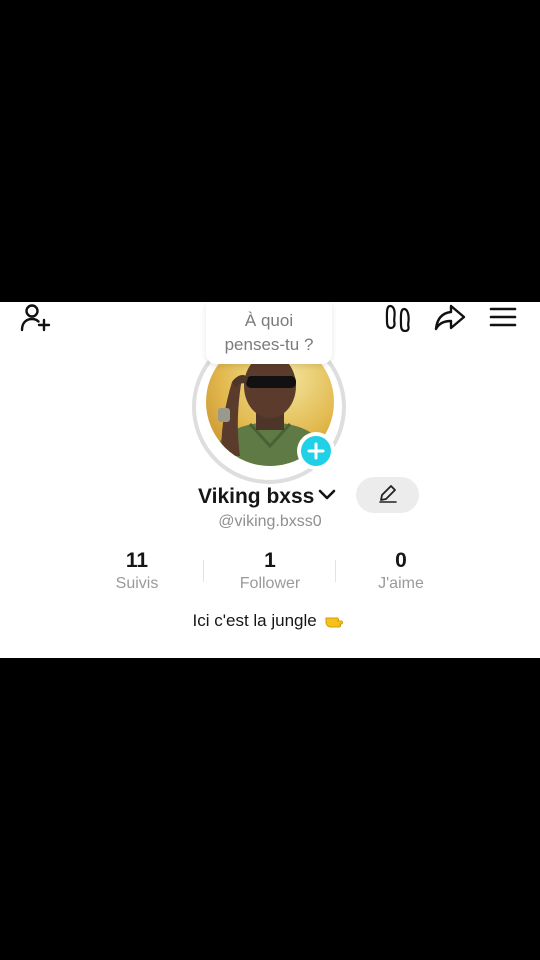 This screenshot has width=540, height=960. I want to click on profile-bio: Ici c'est la jungle, so click(270, 621).